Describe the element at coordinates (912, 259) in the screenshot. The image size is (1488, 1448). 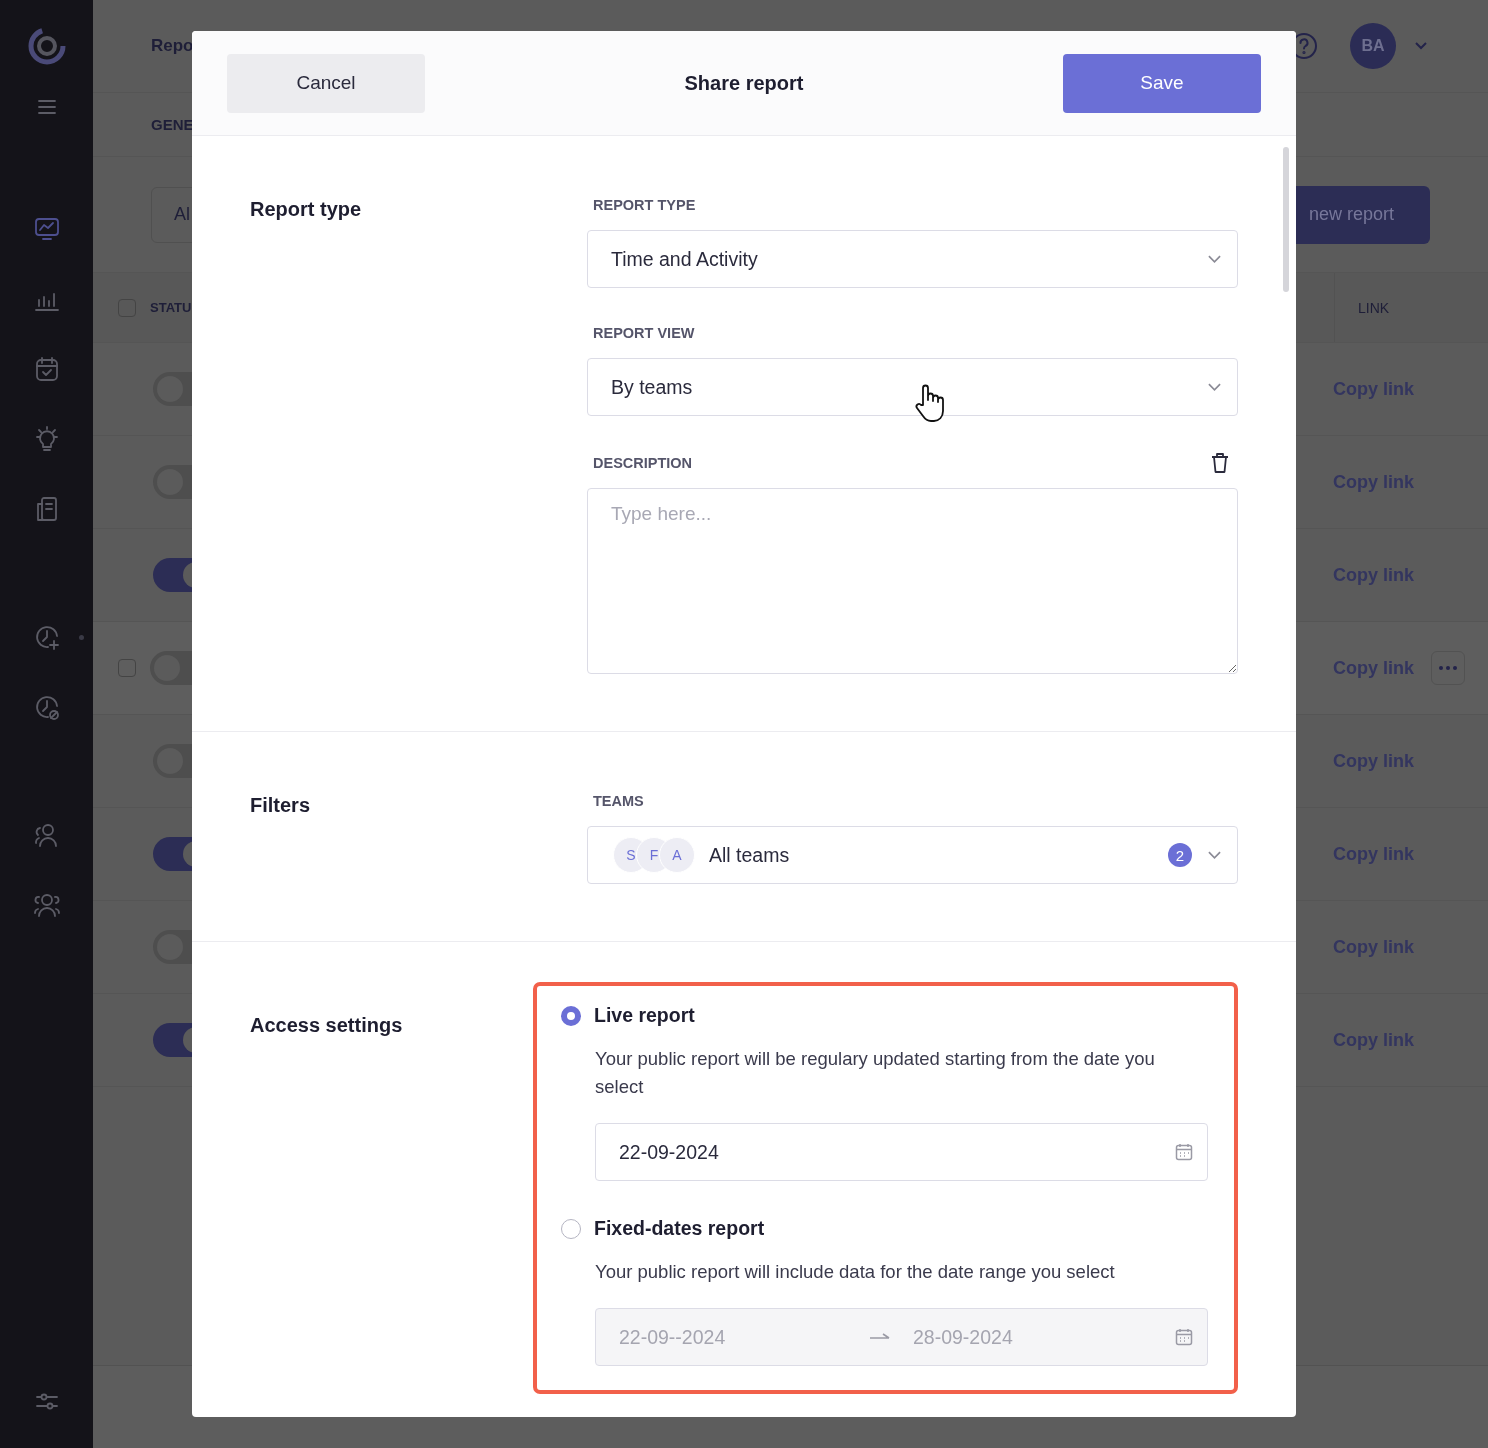
I see `report-type-select: Time and Activity` at that location.